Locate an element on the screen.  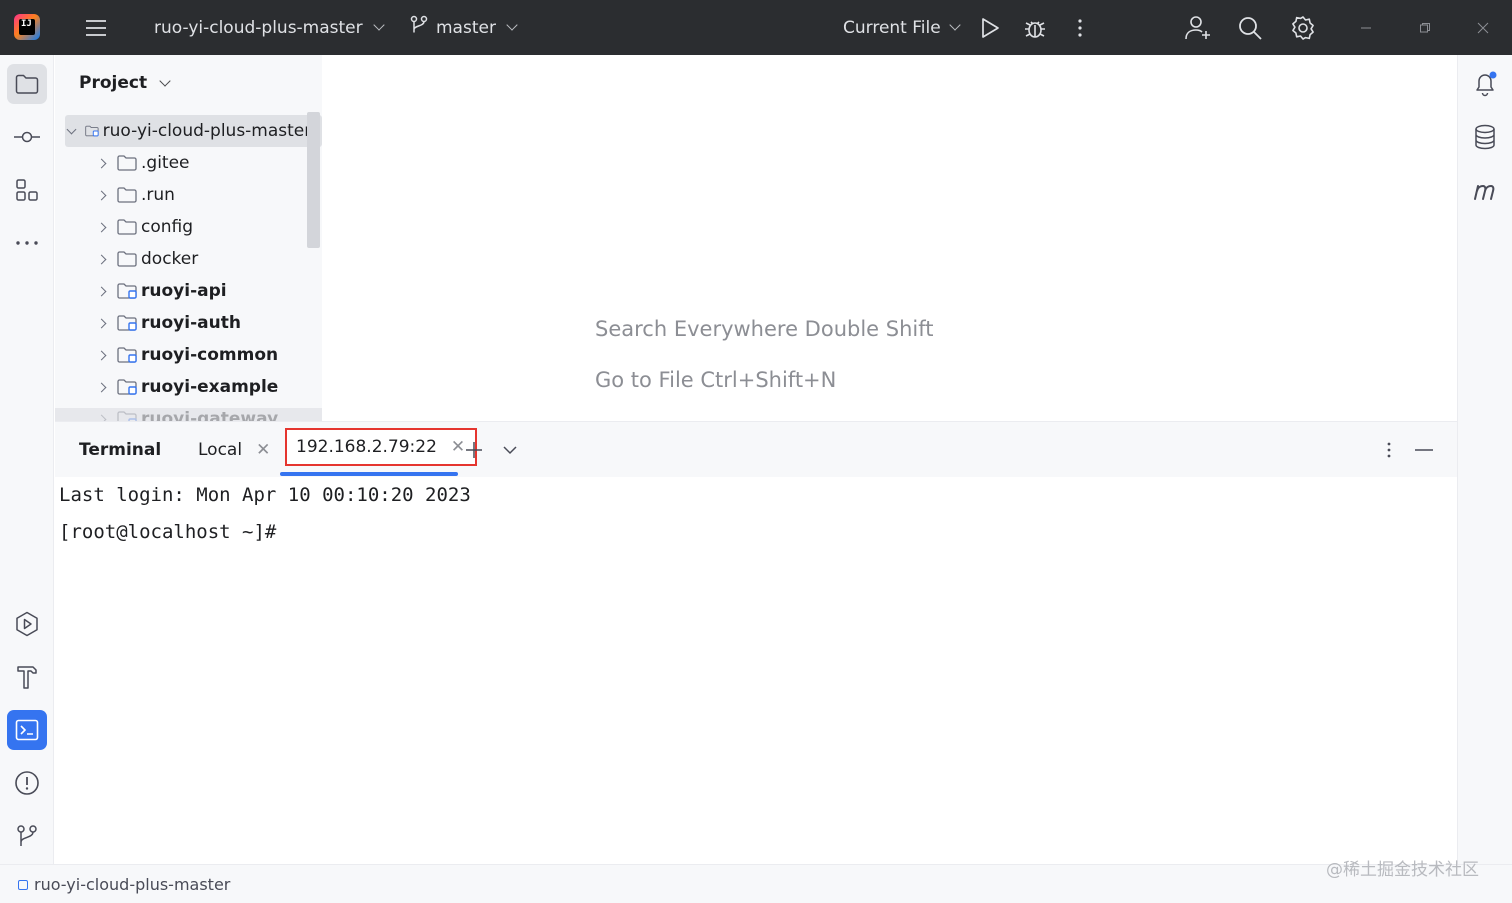
terminal-options-button is located at coordinates (1389, 449).